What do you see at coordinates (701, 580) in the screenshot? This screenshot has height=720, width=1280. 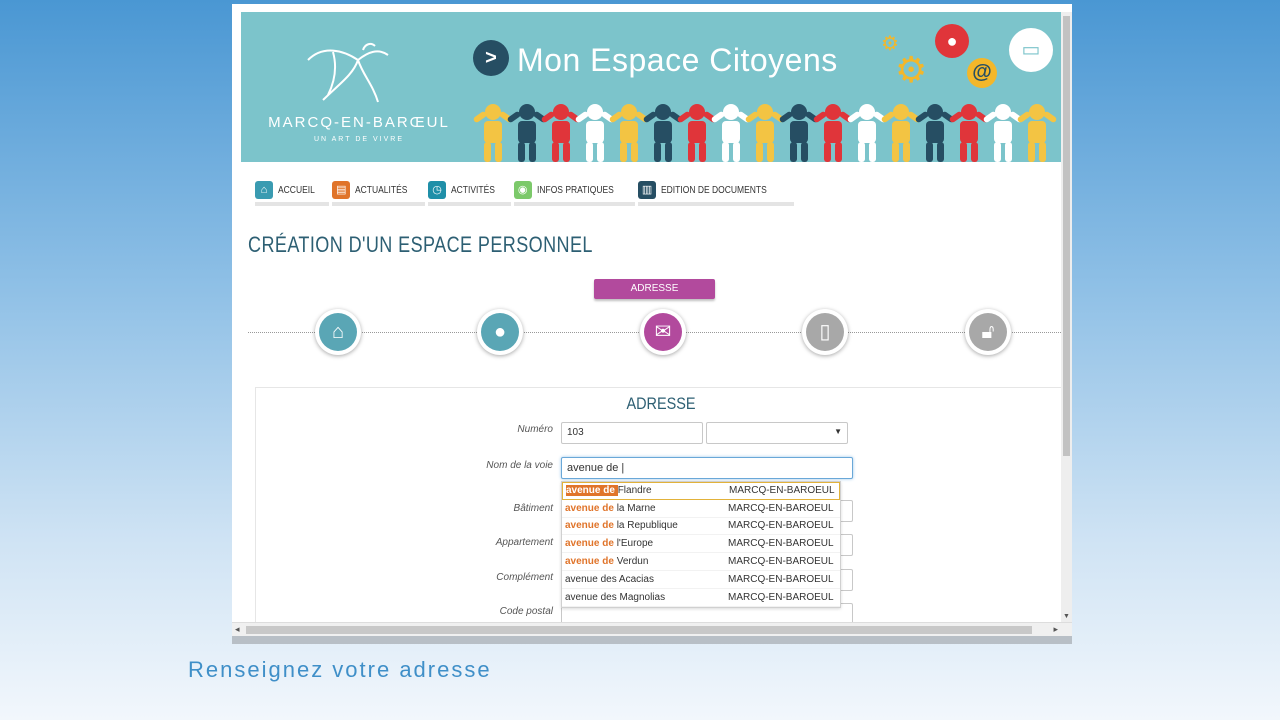 I see `suggestion-item: avenue des Acacias MARCQ-EN-BAROEUL` at bounding box center [701, 580].